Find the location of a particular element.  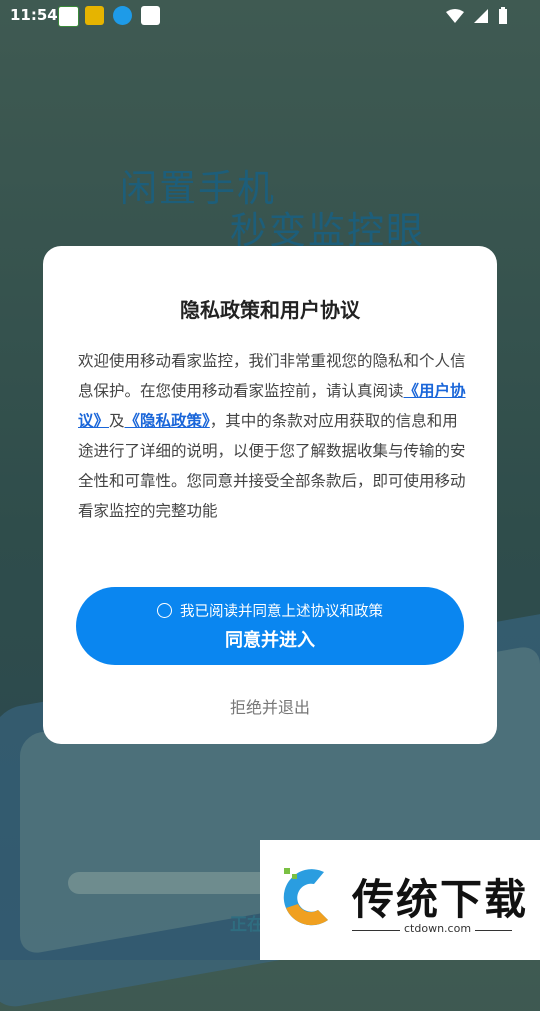

watermark-logo-icon is located at coordinates (305, 897).